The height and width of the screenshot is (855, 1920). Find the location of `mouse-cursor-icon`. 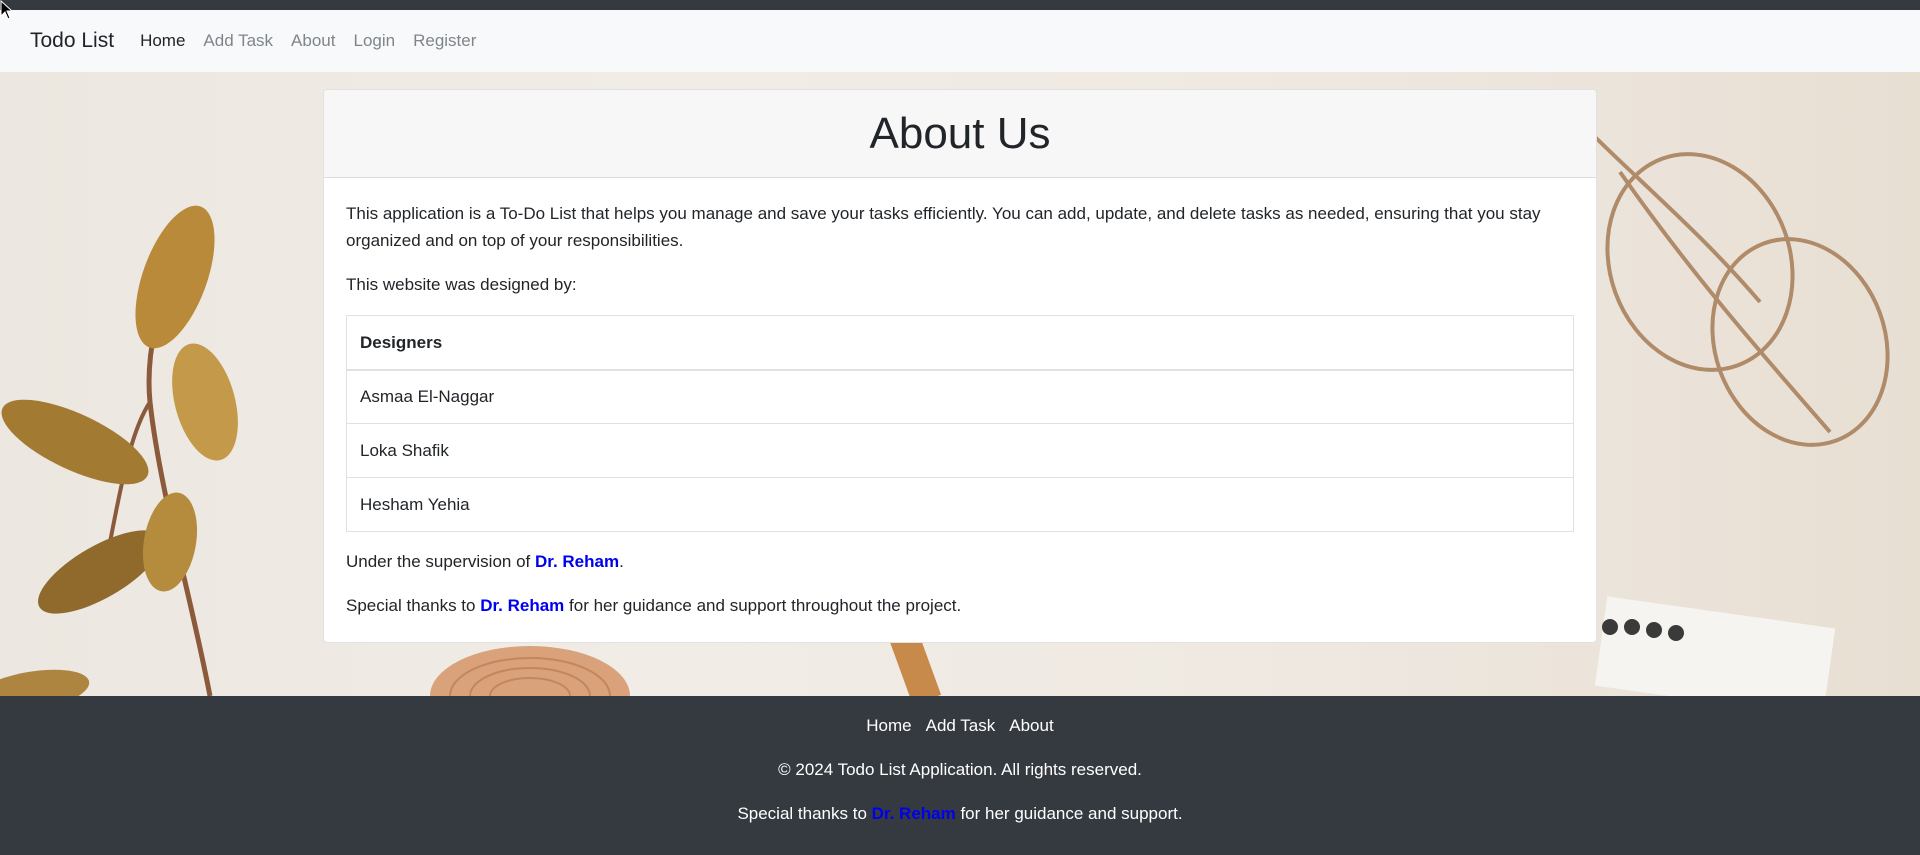

mouse-cursor-icon is located at coordinates (7, 10).